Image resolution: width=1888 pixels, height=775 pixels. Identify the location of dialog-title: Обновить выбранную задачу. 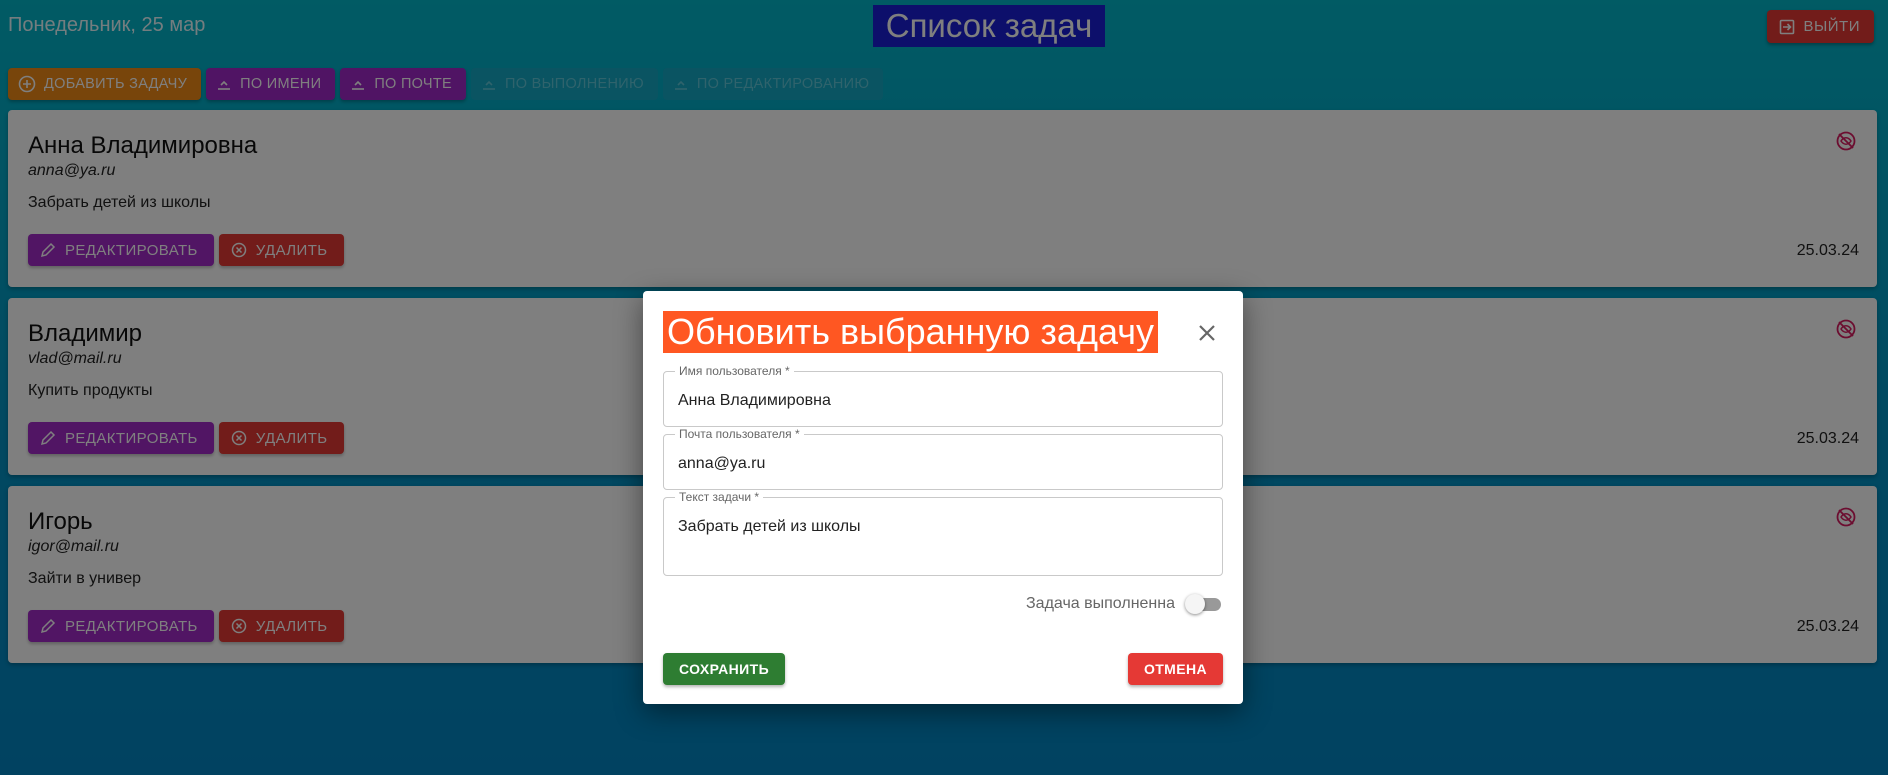
(910, 332).